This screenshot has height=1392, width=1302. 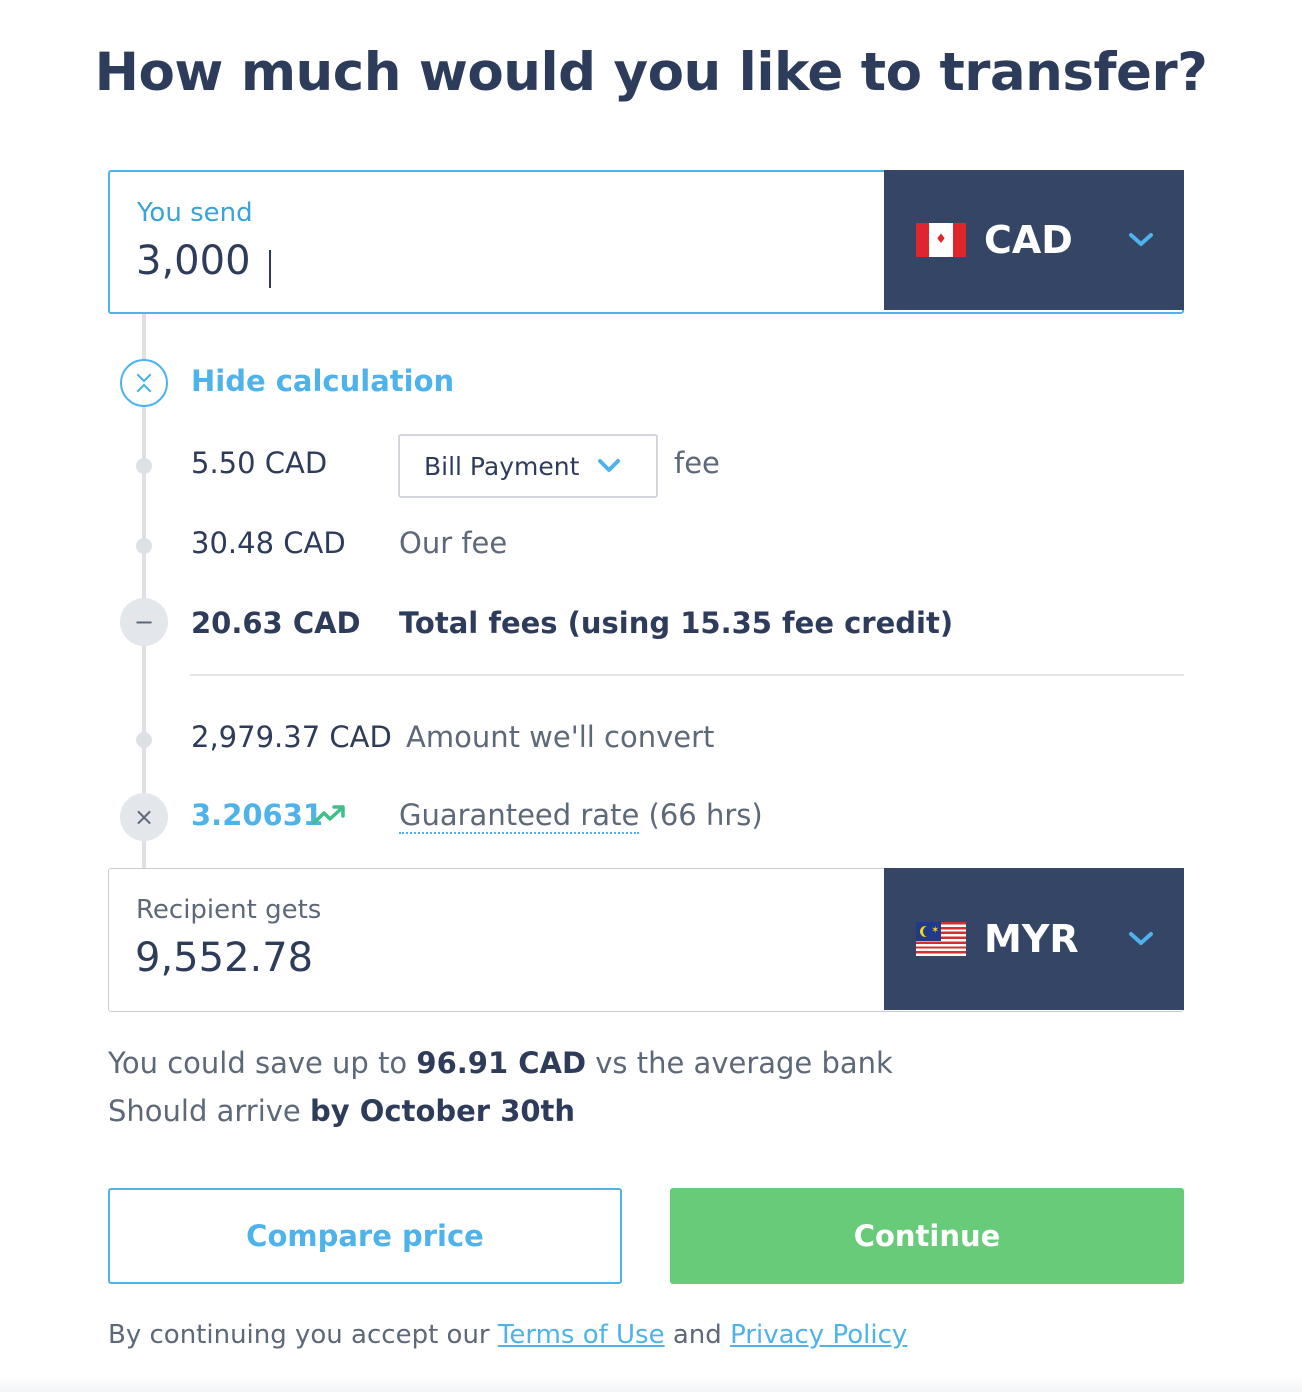 What do you see at coordinates (195, 213) in the screenshot?
I see `send-amount-label: You send` at bounding box center [195, 213].